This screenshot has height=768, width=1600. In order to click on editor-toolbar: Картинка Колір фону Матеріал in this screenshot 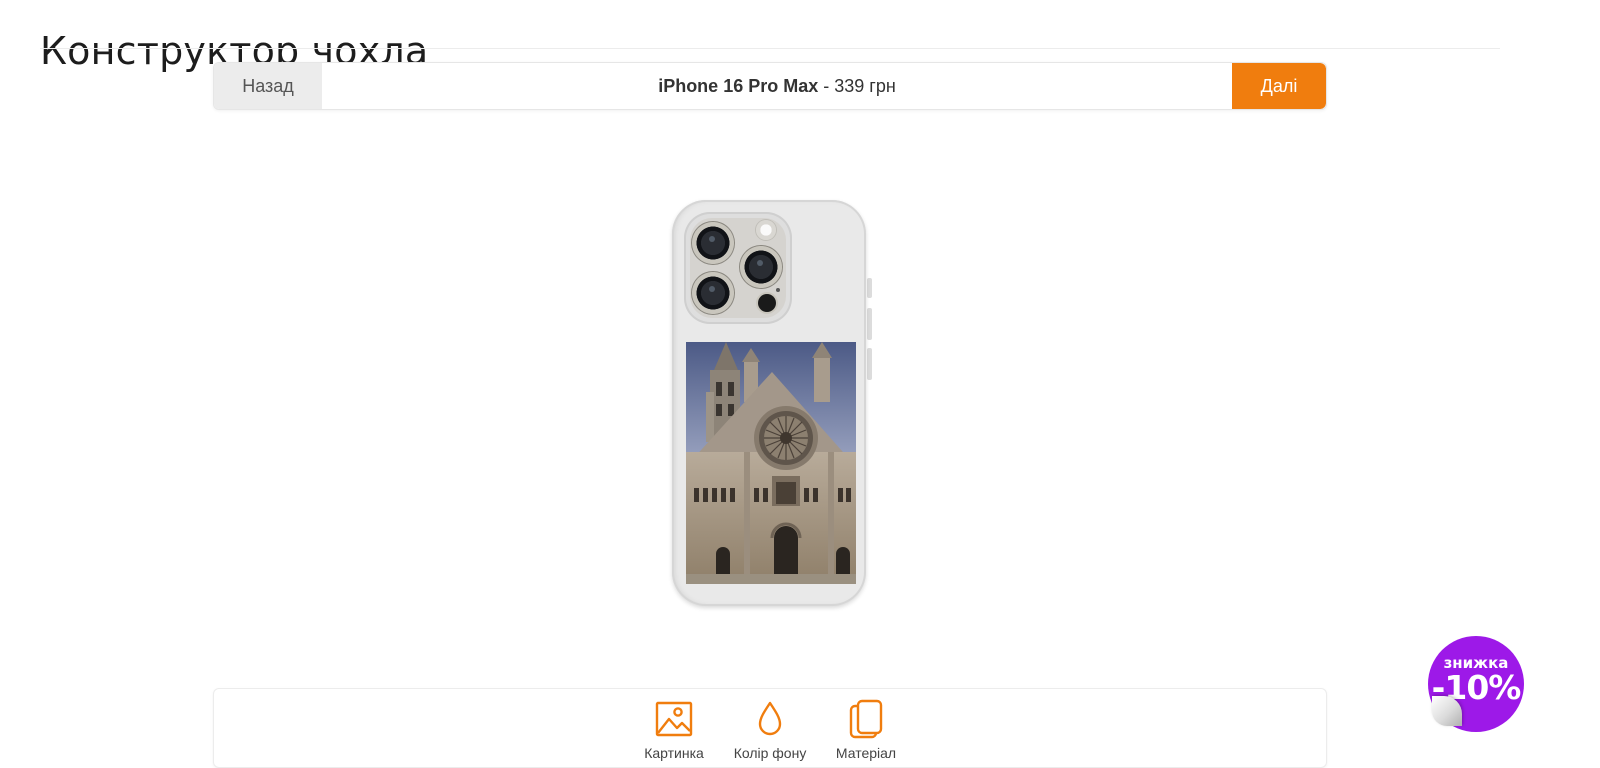, I will do `click(770, 728)`.